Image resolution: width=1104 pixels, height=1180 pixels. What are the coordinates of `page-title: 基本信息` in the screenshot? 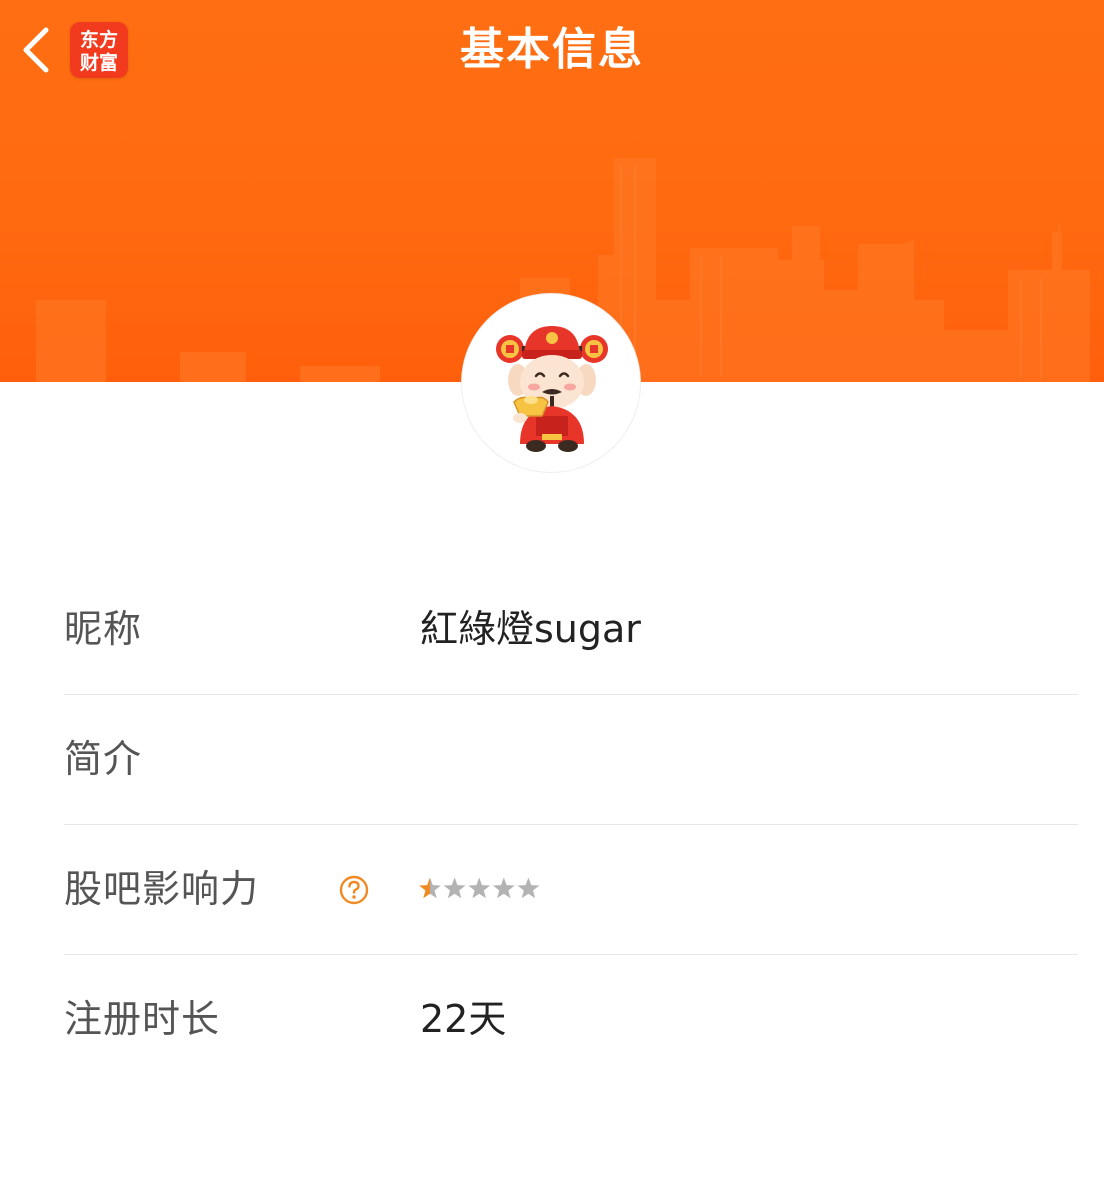 It's located at (552, 49).